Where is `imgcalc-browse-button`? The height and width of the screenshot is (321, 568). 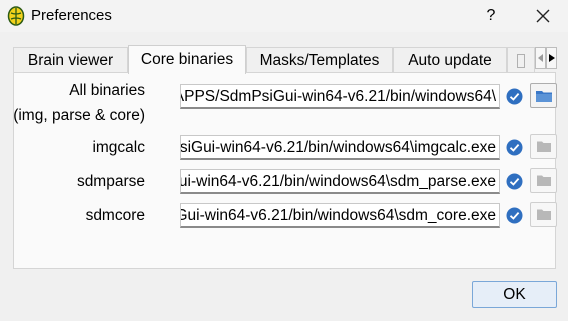 imgcalc-browse-button is located at coordinates (543, 146).